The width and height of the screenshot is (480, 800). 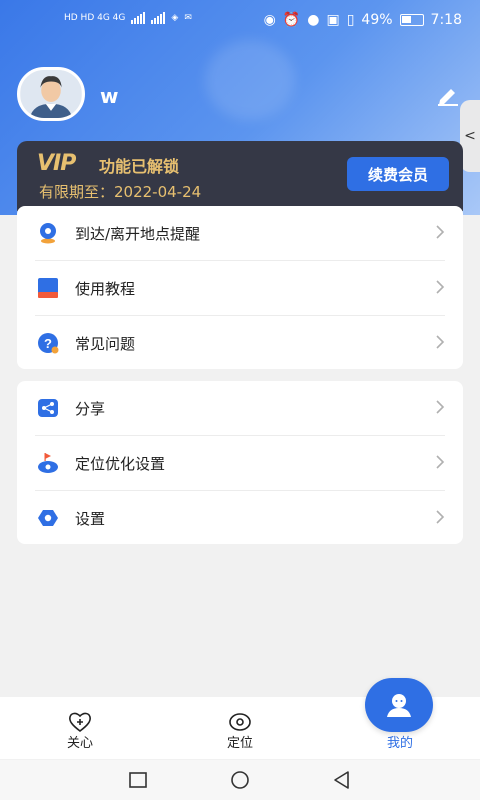 What do you see at coordinates (48, 288) in the screenshot?
I see `book-icon` at bounding box center [48, 288].